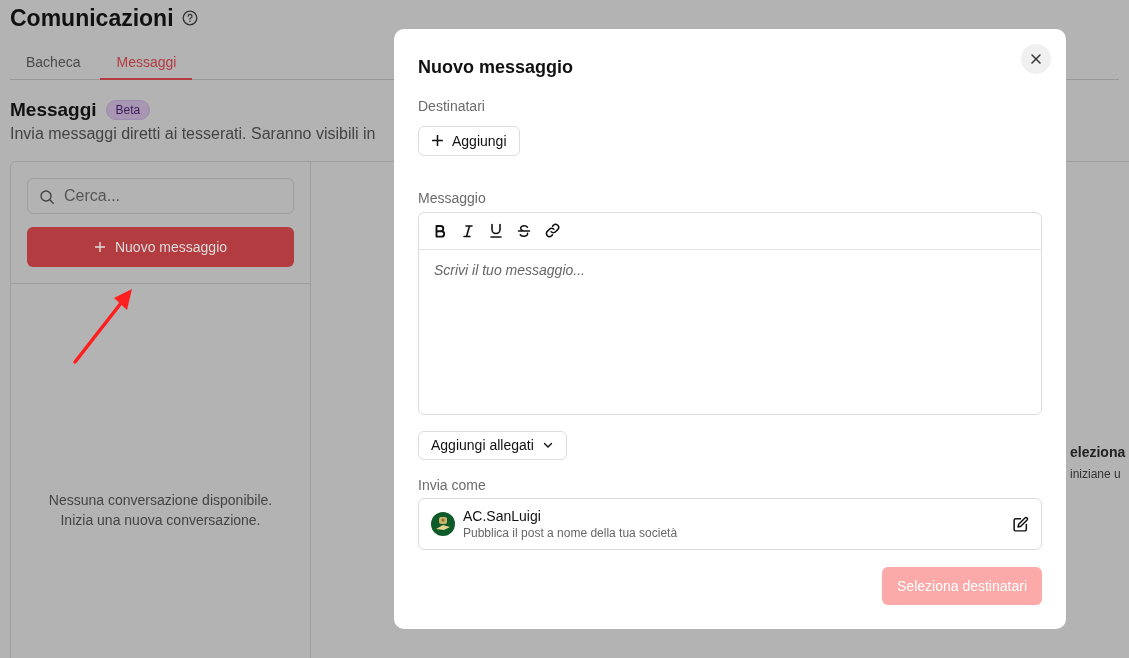 The width and height of the screenshot is (1129, 658). Describe the element at coordinates (440, 230) in the screenshot. I see `bold-icon` at that location.